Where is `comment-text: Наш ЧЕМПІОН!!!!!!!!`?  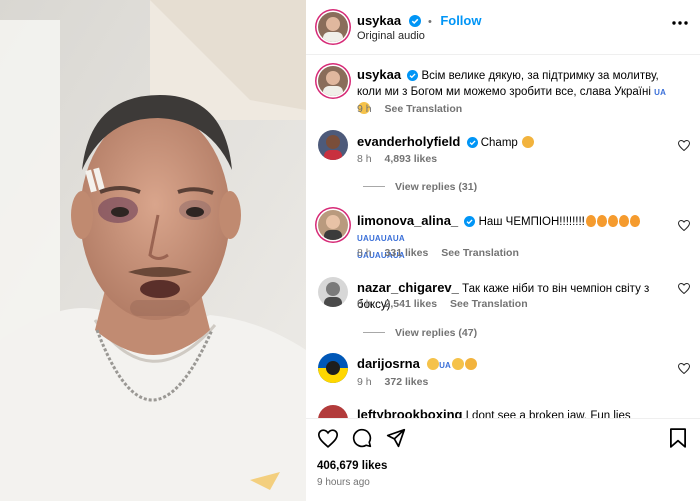
comment-text: Наш ЧЕМПІОН!!!!!!!! is located at coordinates (531, 222).